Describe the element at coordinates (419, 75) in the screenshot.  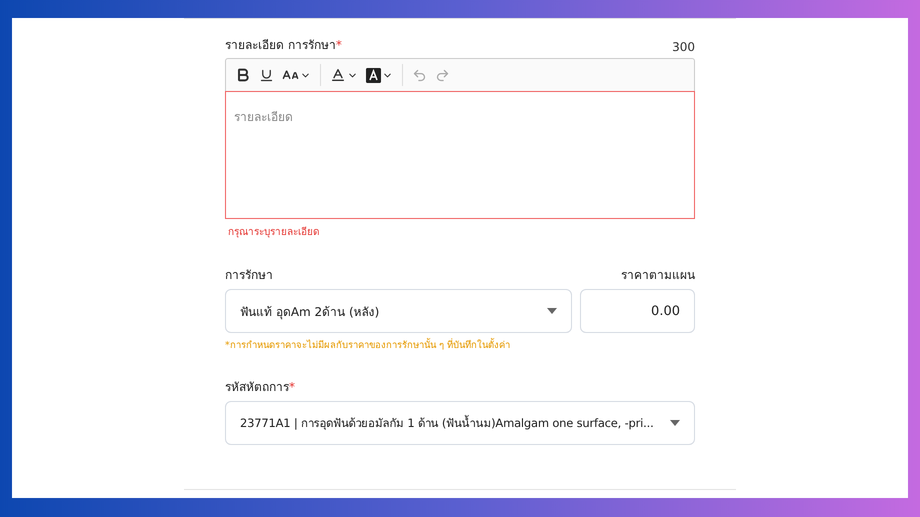
I see `undo-icon` at that location.